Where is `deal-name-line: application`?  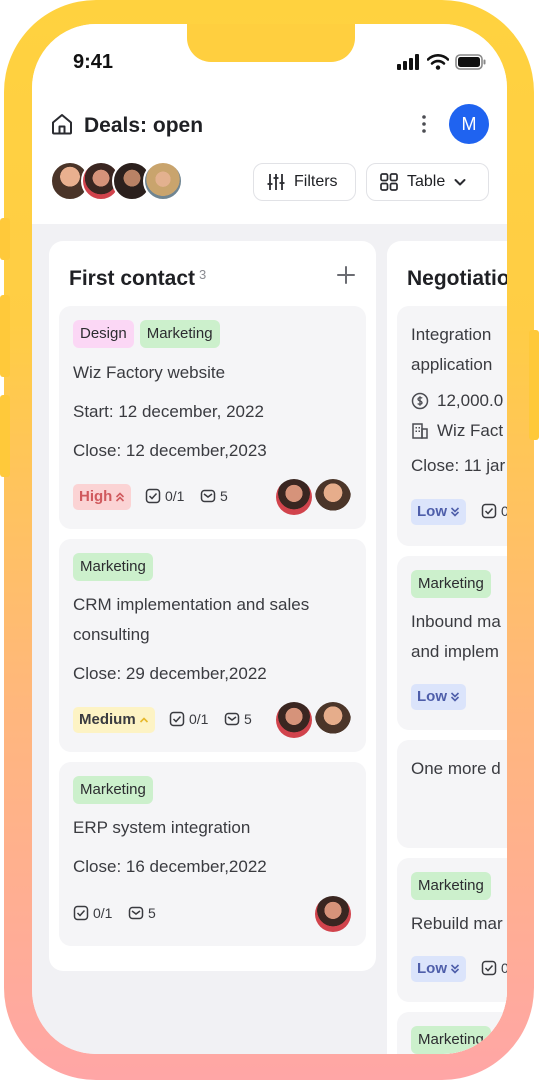
deal-name-line: application is located at coordinates (452, 364).